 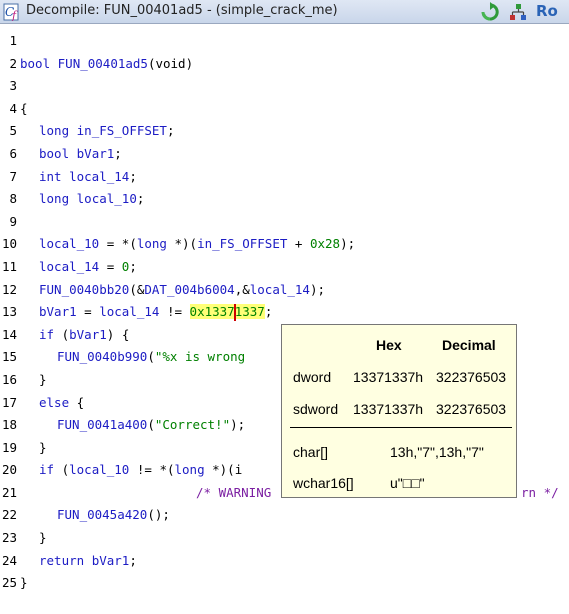 What do you see at coordinates (9, 357) in the screenshot?
I see `line-number: 15` at bounding box center [9, 357].